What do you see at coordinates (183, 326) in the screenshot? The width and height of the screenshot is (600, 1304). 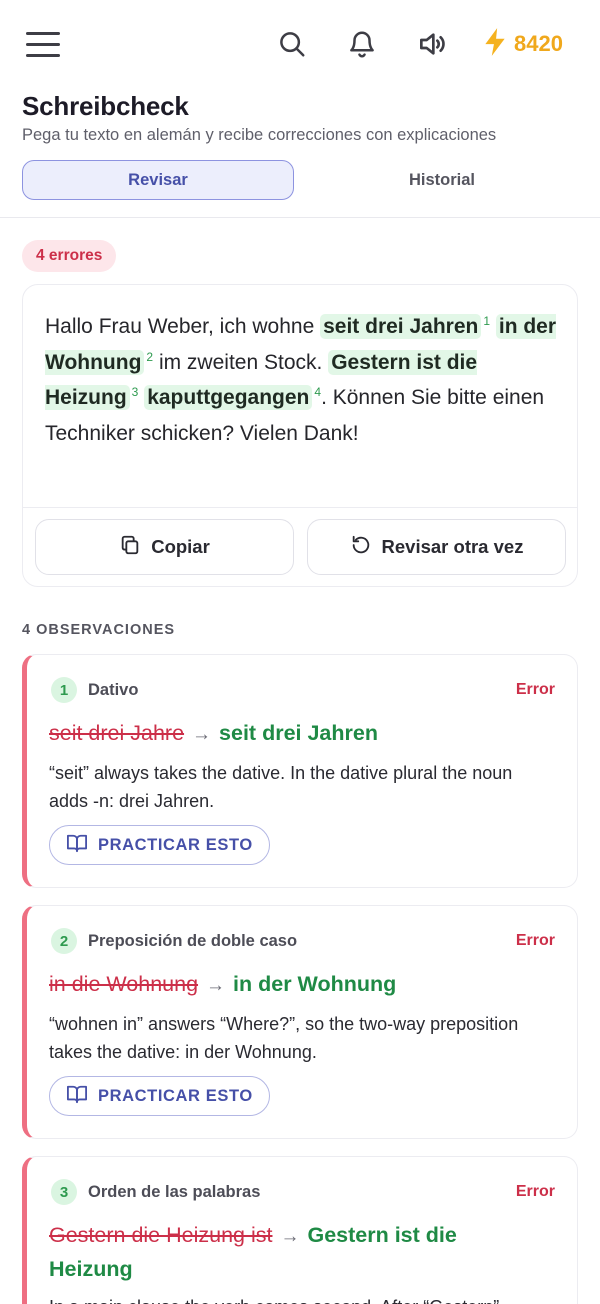 I see `text-segment: Hallo Frau Weber, ich wohne` at bounding box center [183, 326].